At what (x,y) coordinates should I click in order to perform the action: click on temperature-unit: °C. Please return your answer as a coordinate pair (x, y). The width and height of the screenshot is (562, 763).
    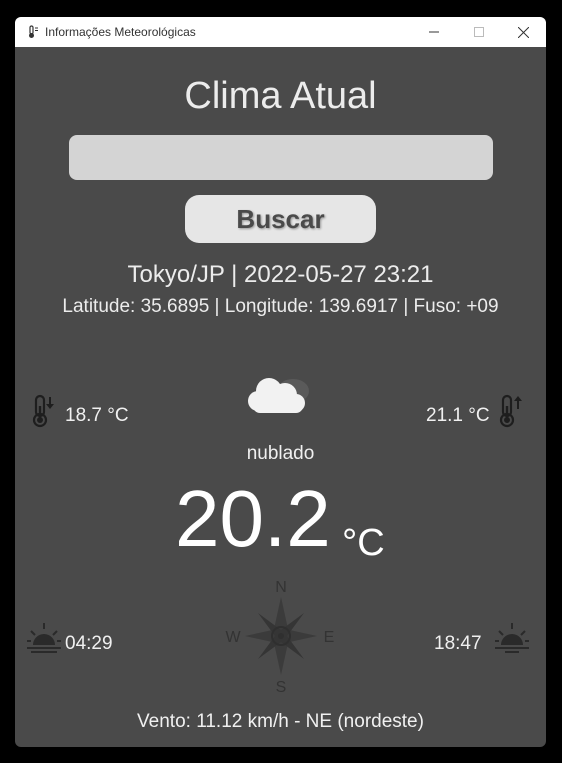
    Looking at the image, I should click on (363, 543).